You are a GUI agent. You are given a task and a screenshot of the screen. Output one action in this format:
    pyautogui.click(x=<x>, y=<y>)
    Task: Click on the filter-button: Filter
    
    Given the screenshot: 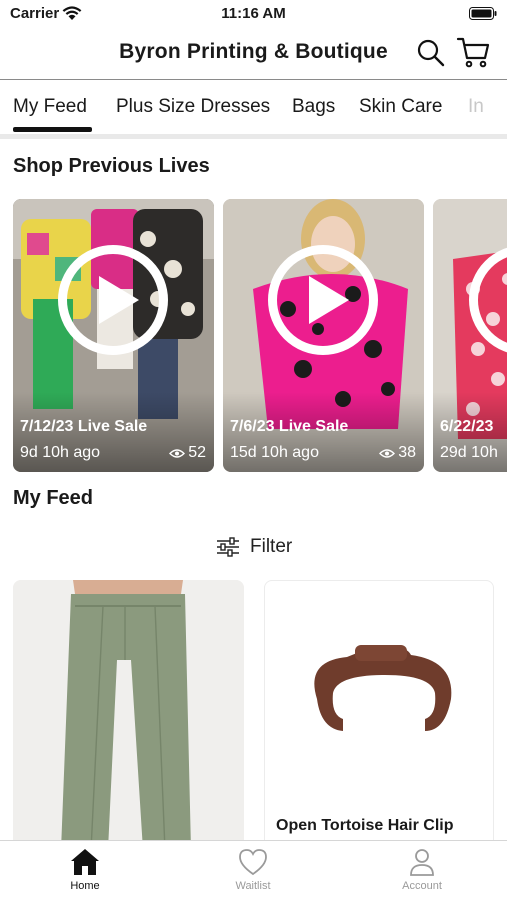 What is the action you would take?
    pyautogui.click(x=254, y=547)
    